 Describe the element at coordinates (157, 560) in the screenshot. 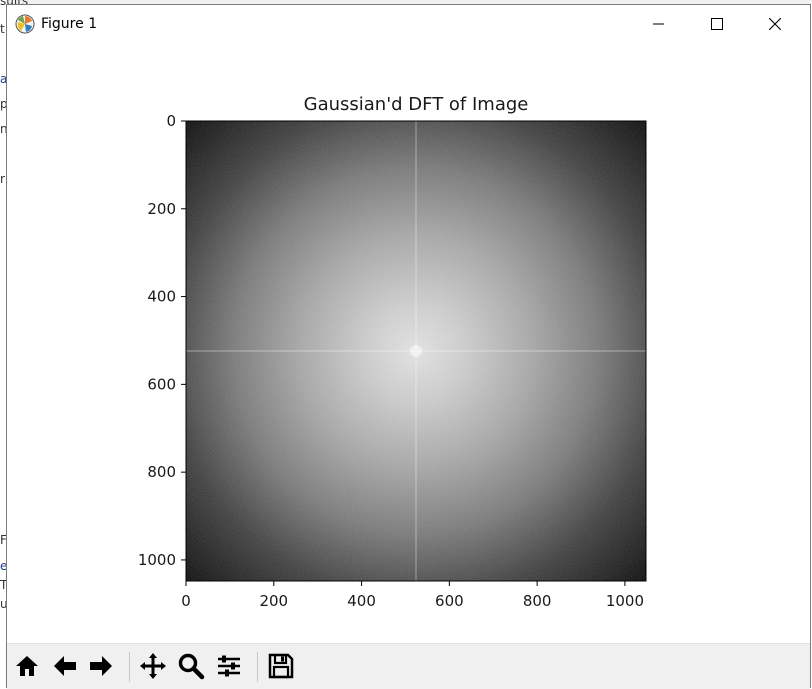

I see `y-tick-label: 1000` at that location.